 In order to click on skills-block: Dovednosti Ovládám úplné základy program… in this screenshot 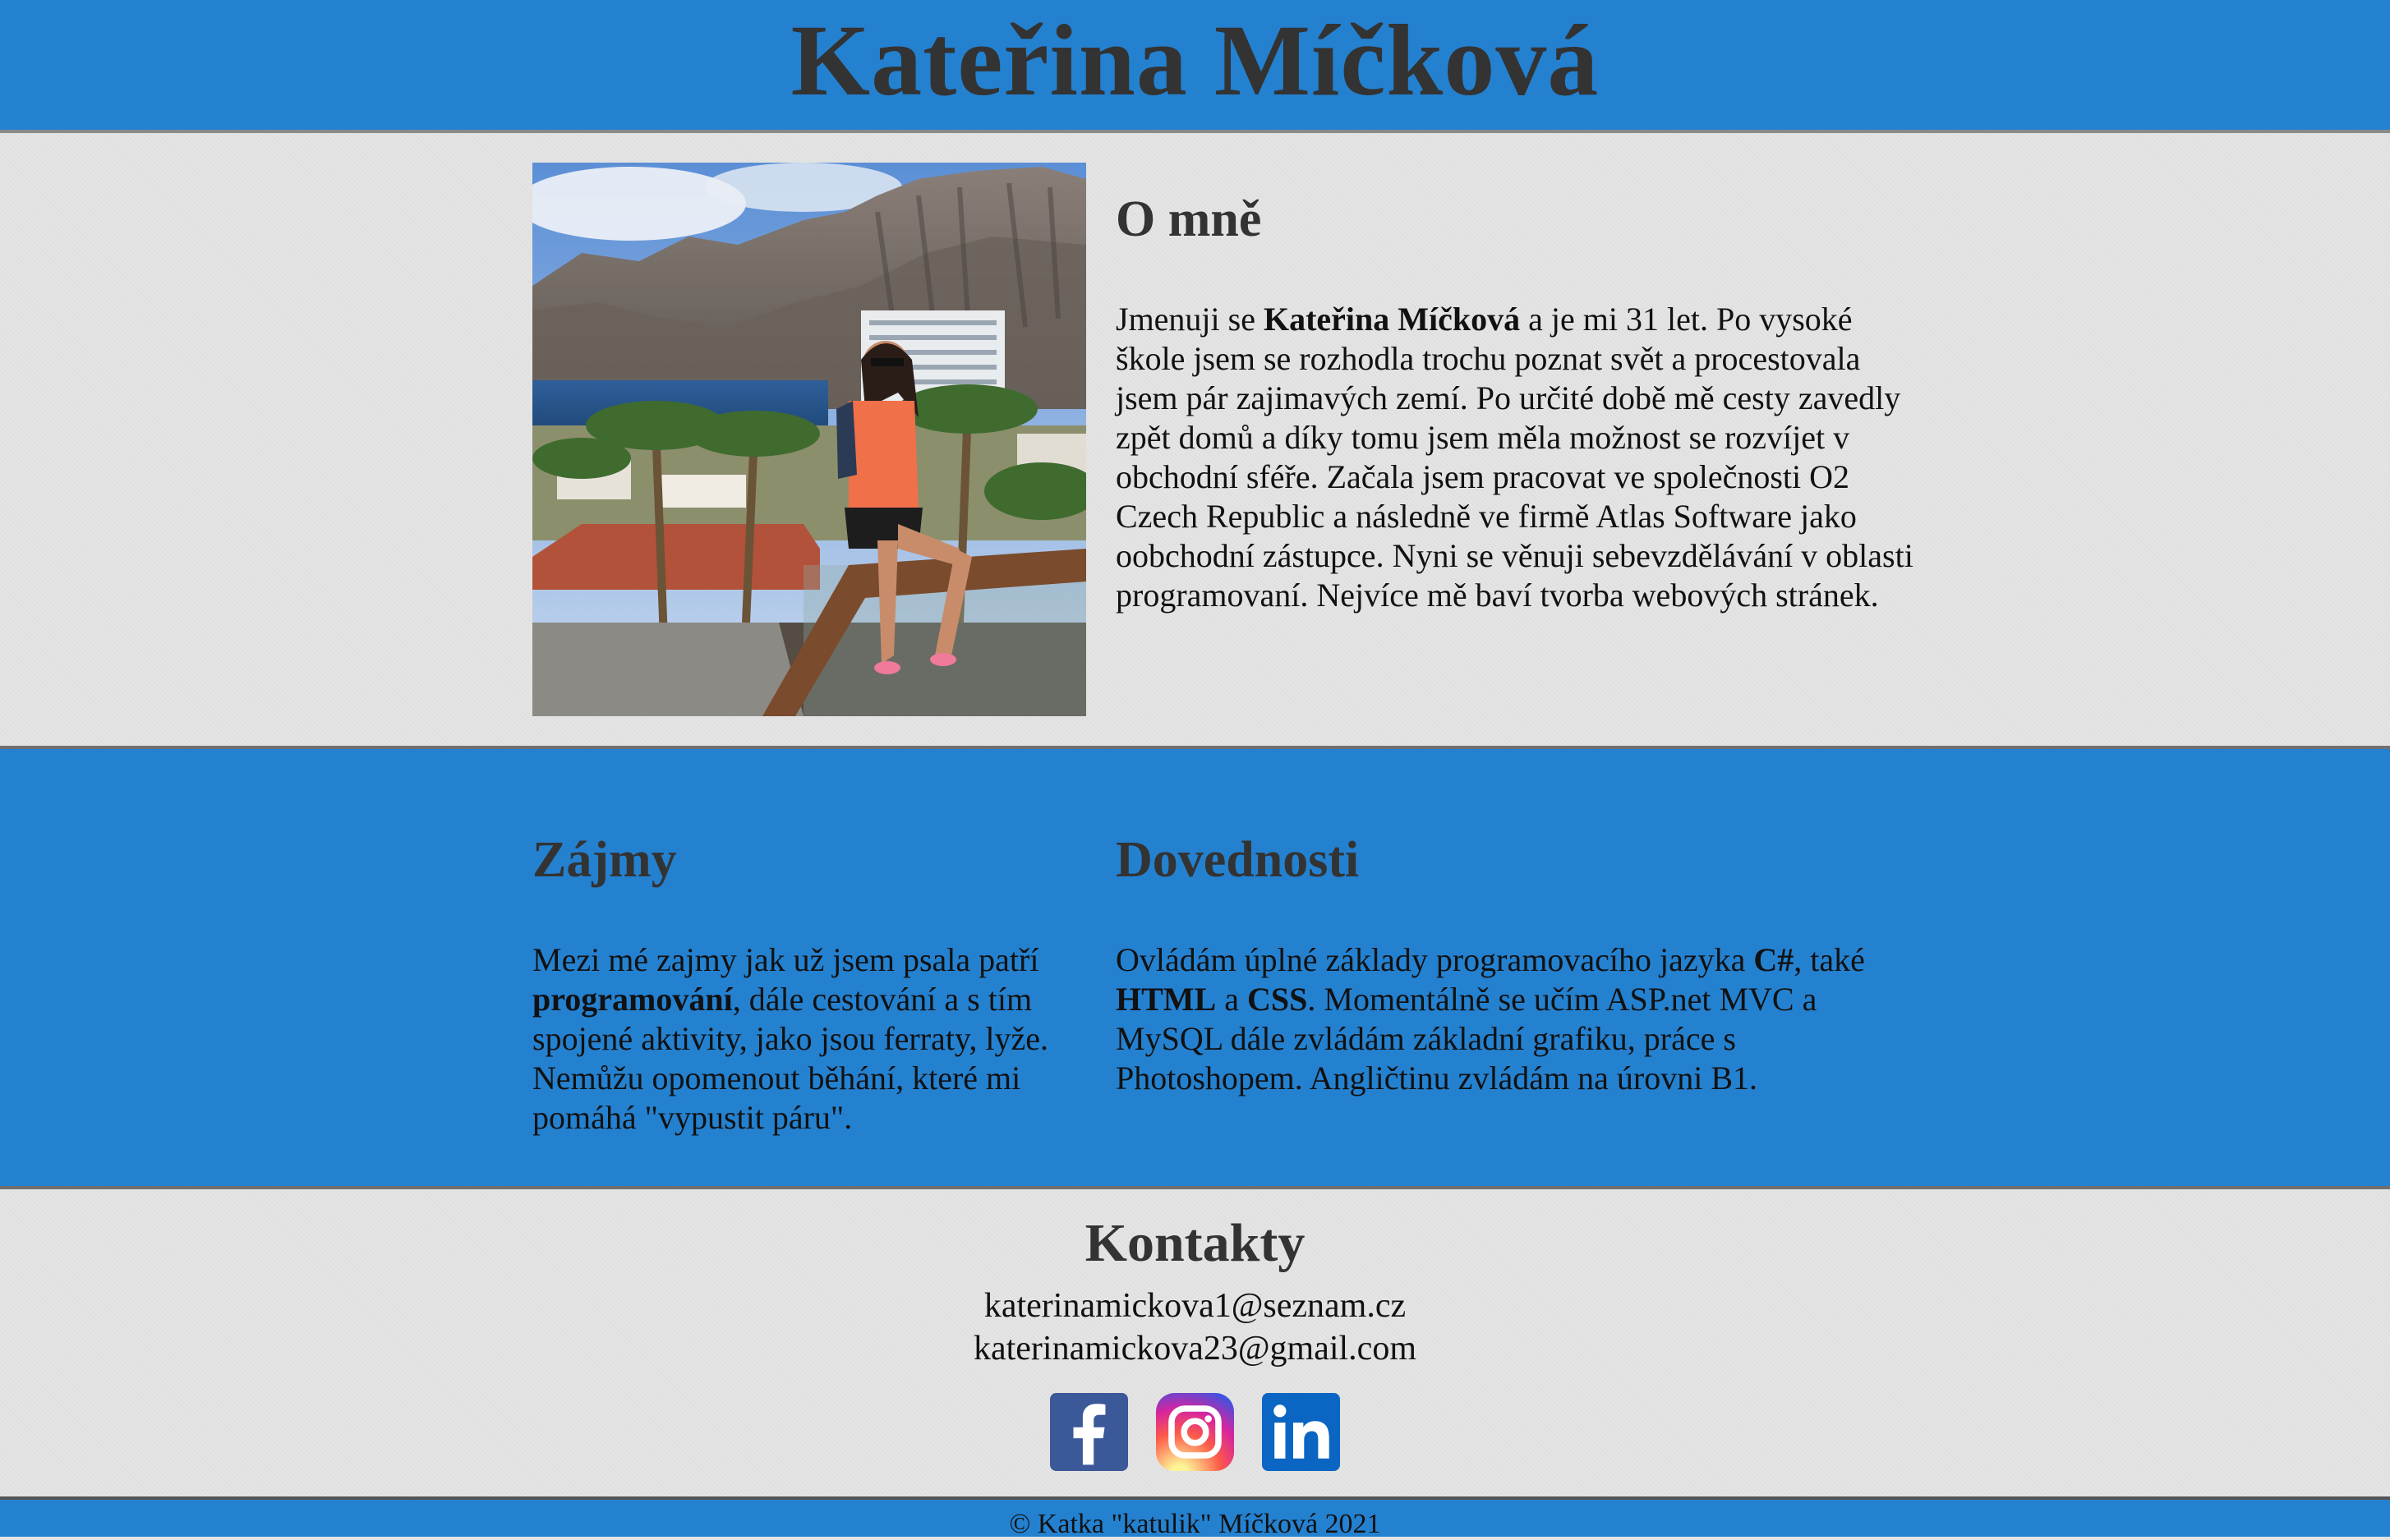, I will do `click(1518, 964)`.